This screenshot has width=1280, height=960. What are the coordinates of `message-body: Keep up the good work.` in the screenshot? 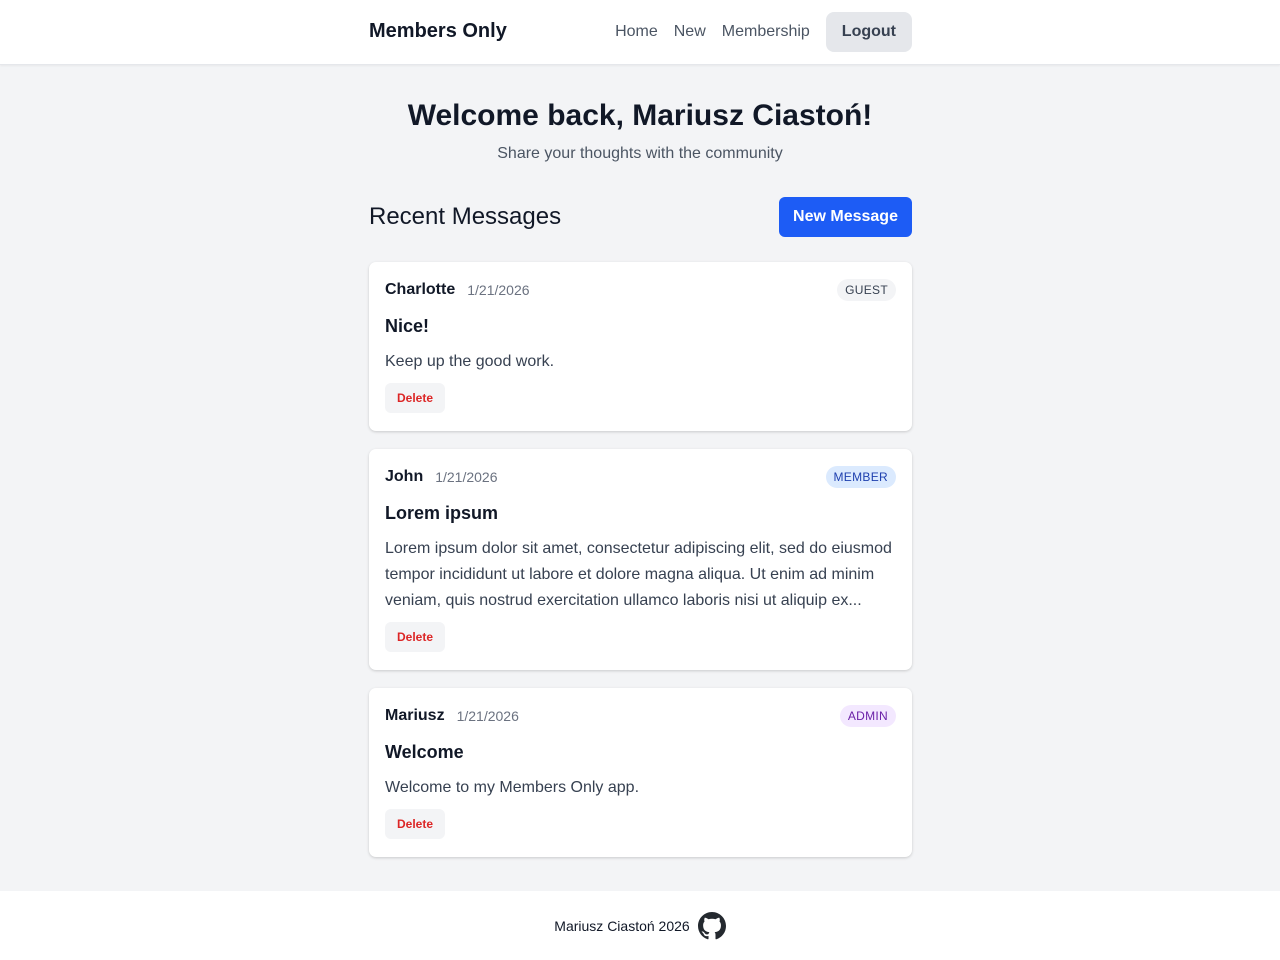 It's located at (470, 361).